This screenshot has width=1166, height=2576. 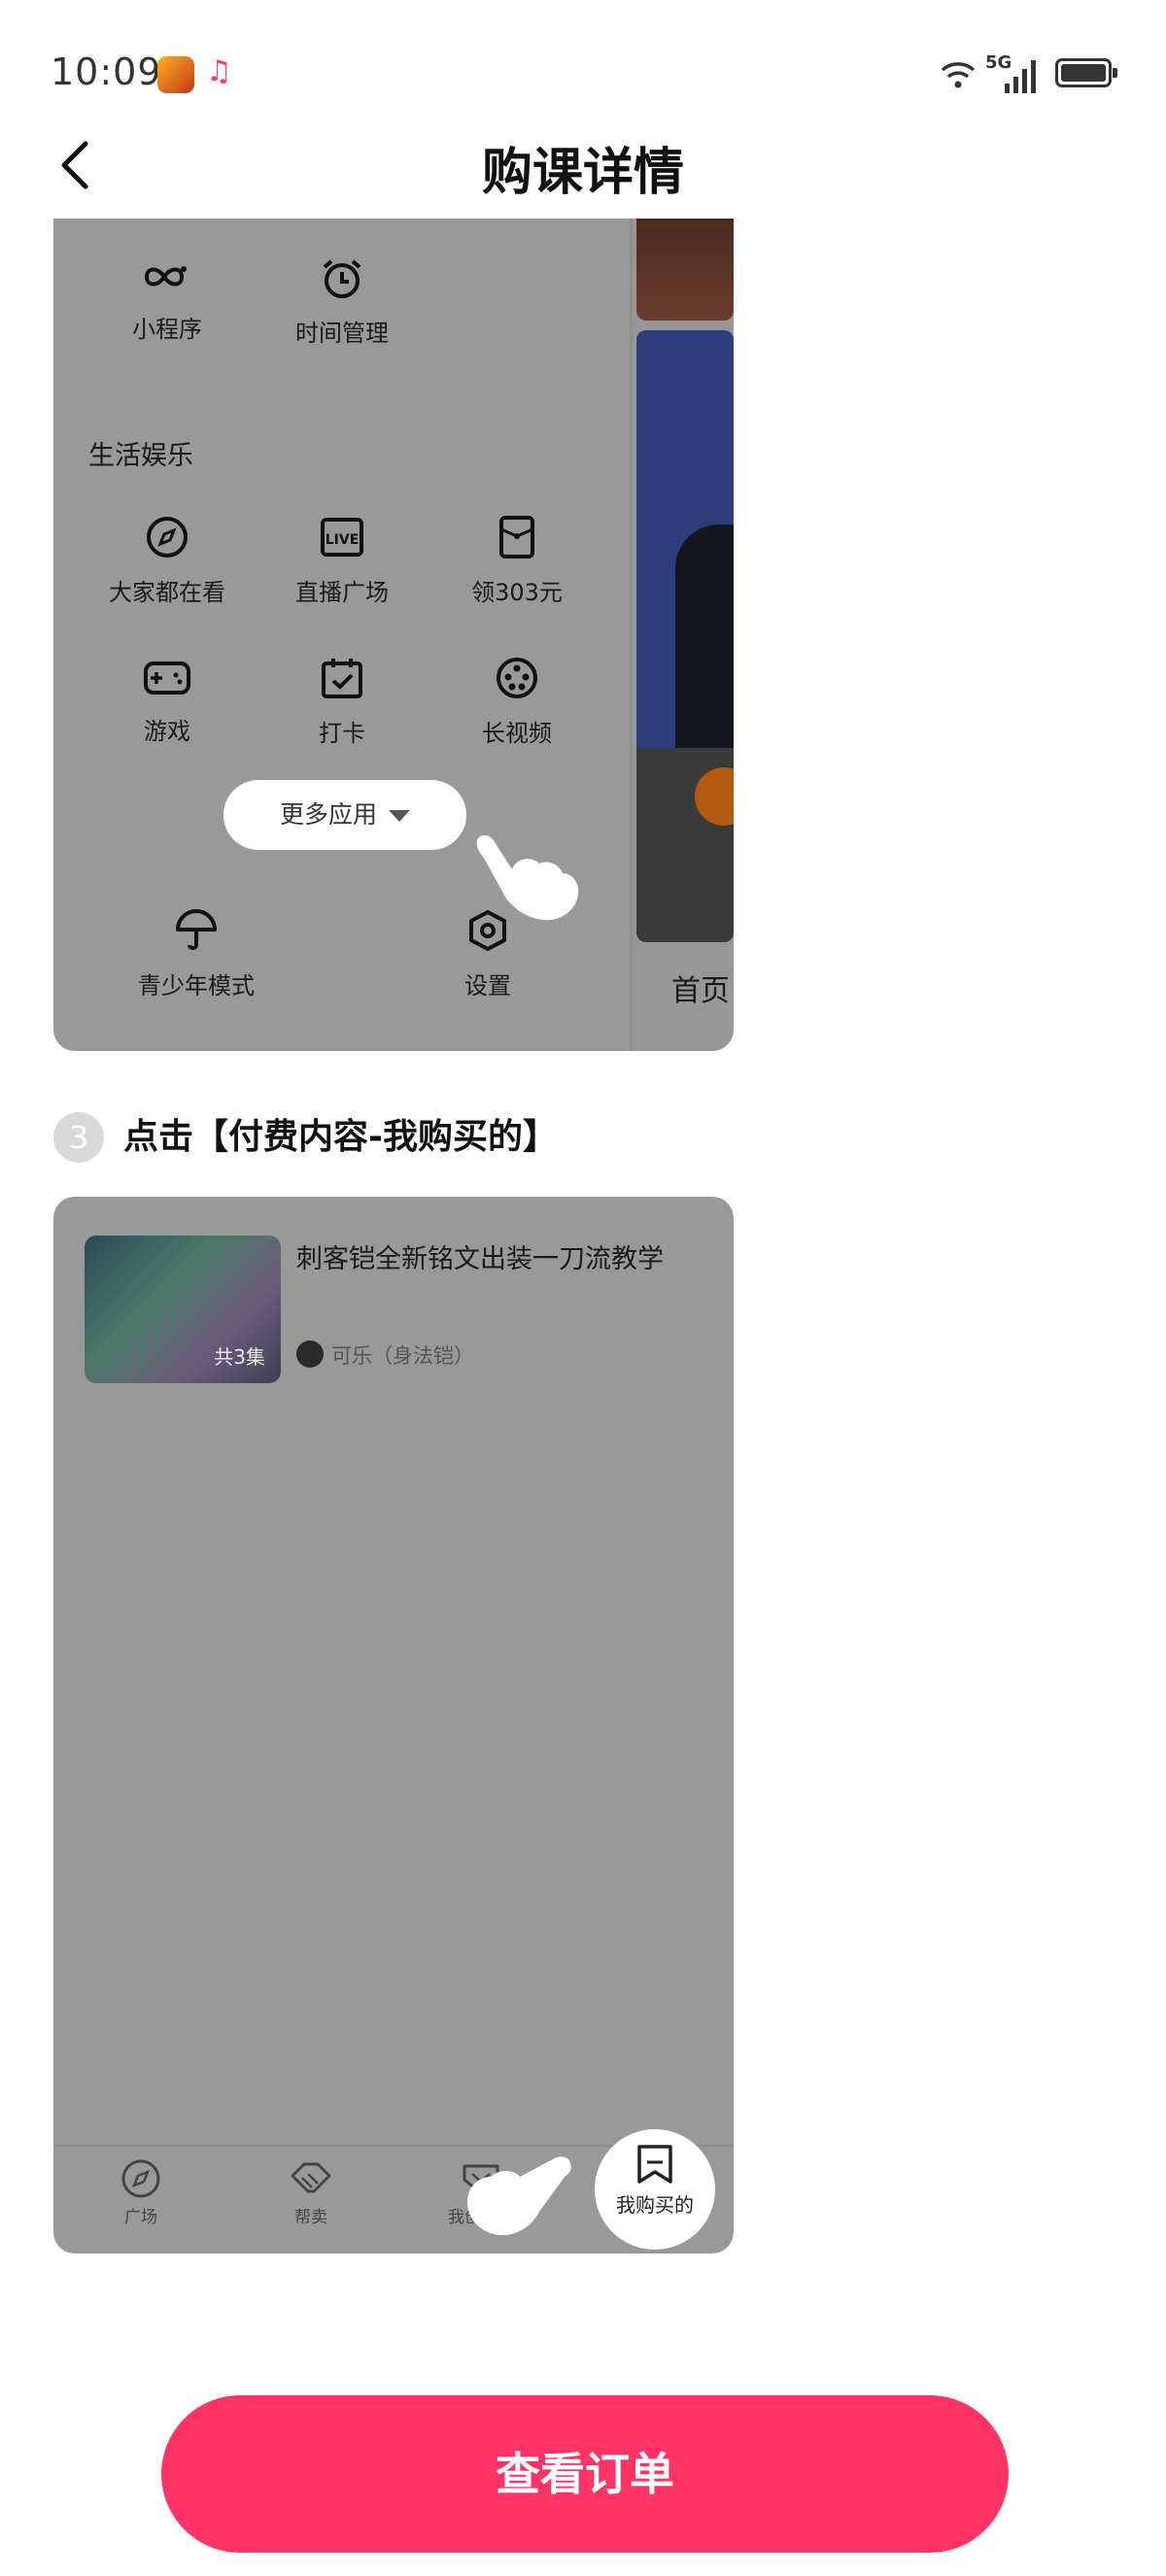 I want to click on settings-hexagon-icon, so click(x=487, y=930).